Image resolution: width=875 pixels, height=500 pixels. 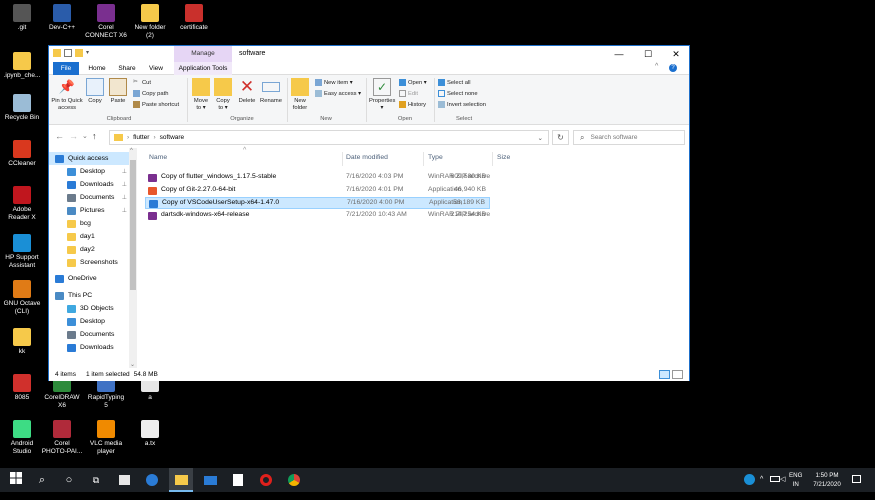 What do you see at coordinates (238, 480) in the screenshot?
I see `document-icon` at bounding box center [238, 480].